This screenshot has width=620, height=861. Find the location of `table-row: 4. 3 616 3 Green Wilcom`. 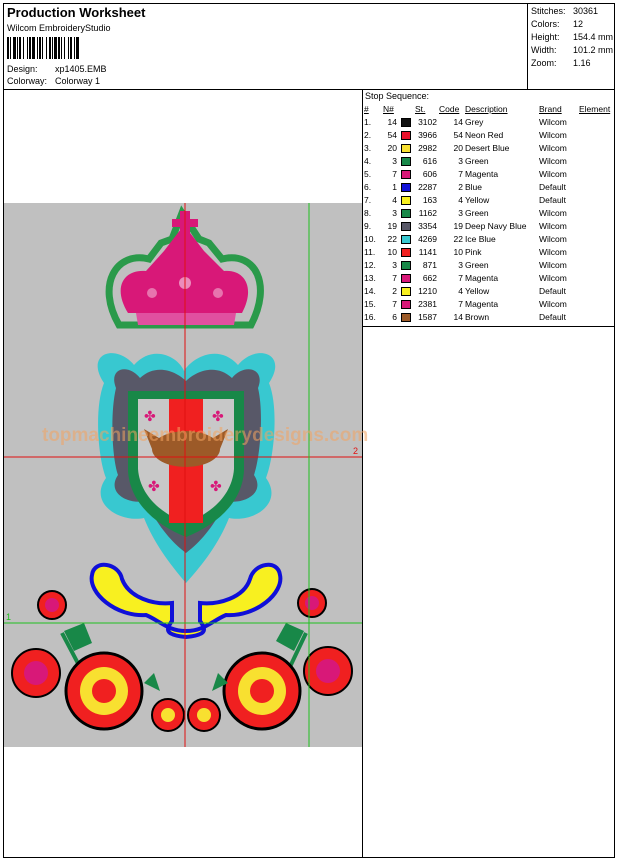

table-row: 4. 3 616 3 Green Wilcom is located at coordinates (488, 160).